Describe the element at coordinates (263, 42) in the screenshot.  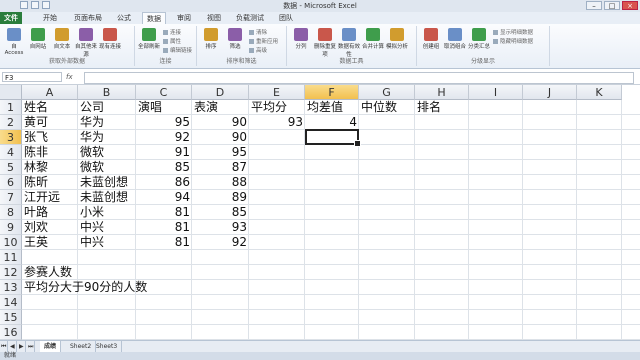
I see `ribbon-small-item-2-1: 重新应用` at that location.